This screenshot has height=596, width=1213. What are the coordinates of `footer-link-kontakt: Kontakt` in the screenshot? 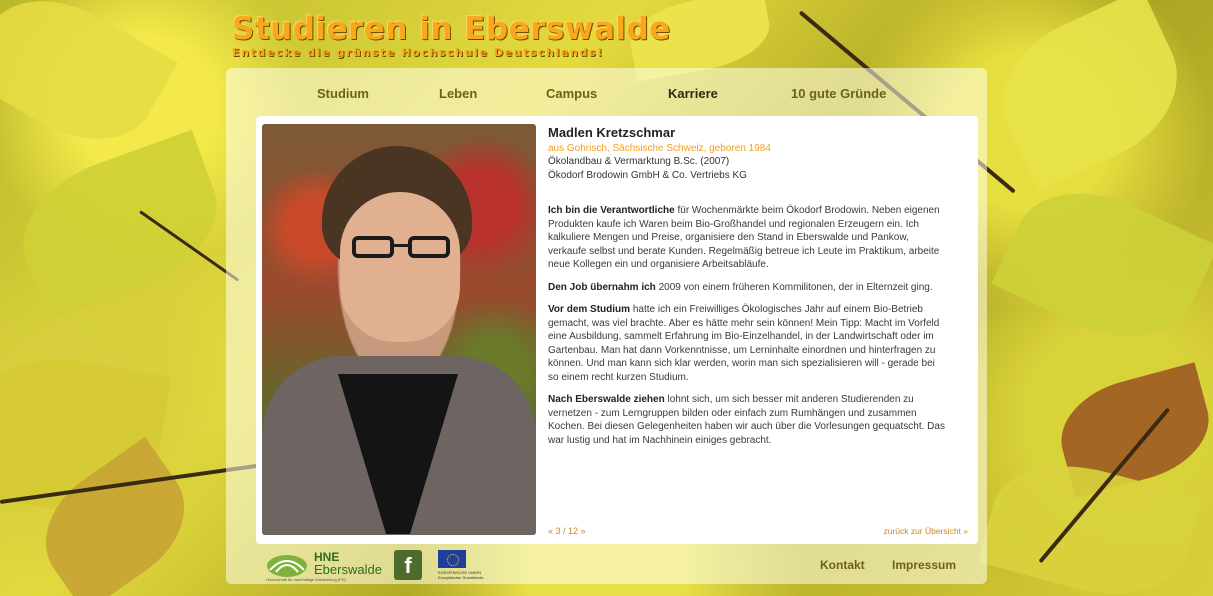 It's located at (842, 565).